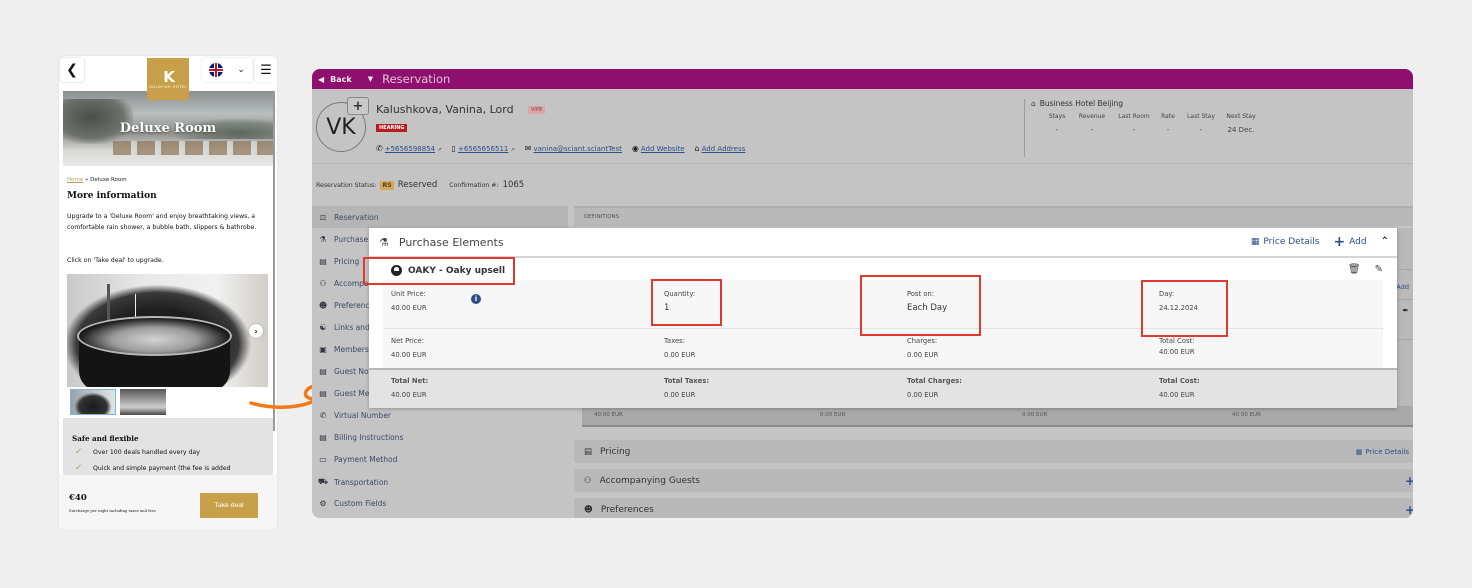 Image resolution: width=1472 pixels, height=588 pixels. I want to click on stat-header: Stays, so click(1057, 116).